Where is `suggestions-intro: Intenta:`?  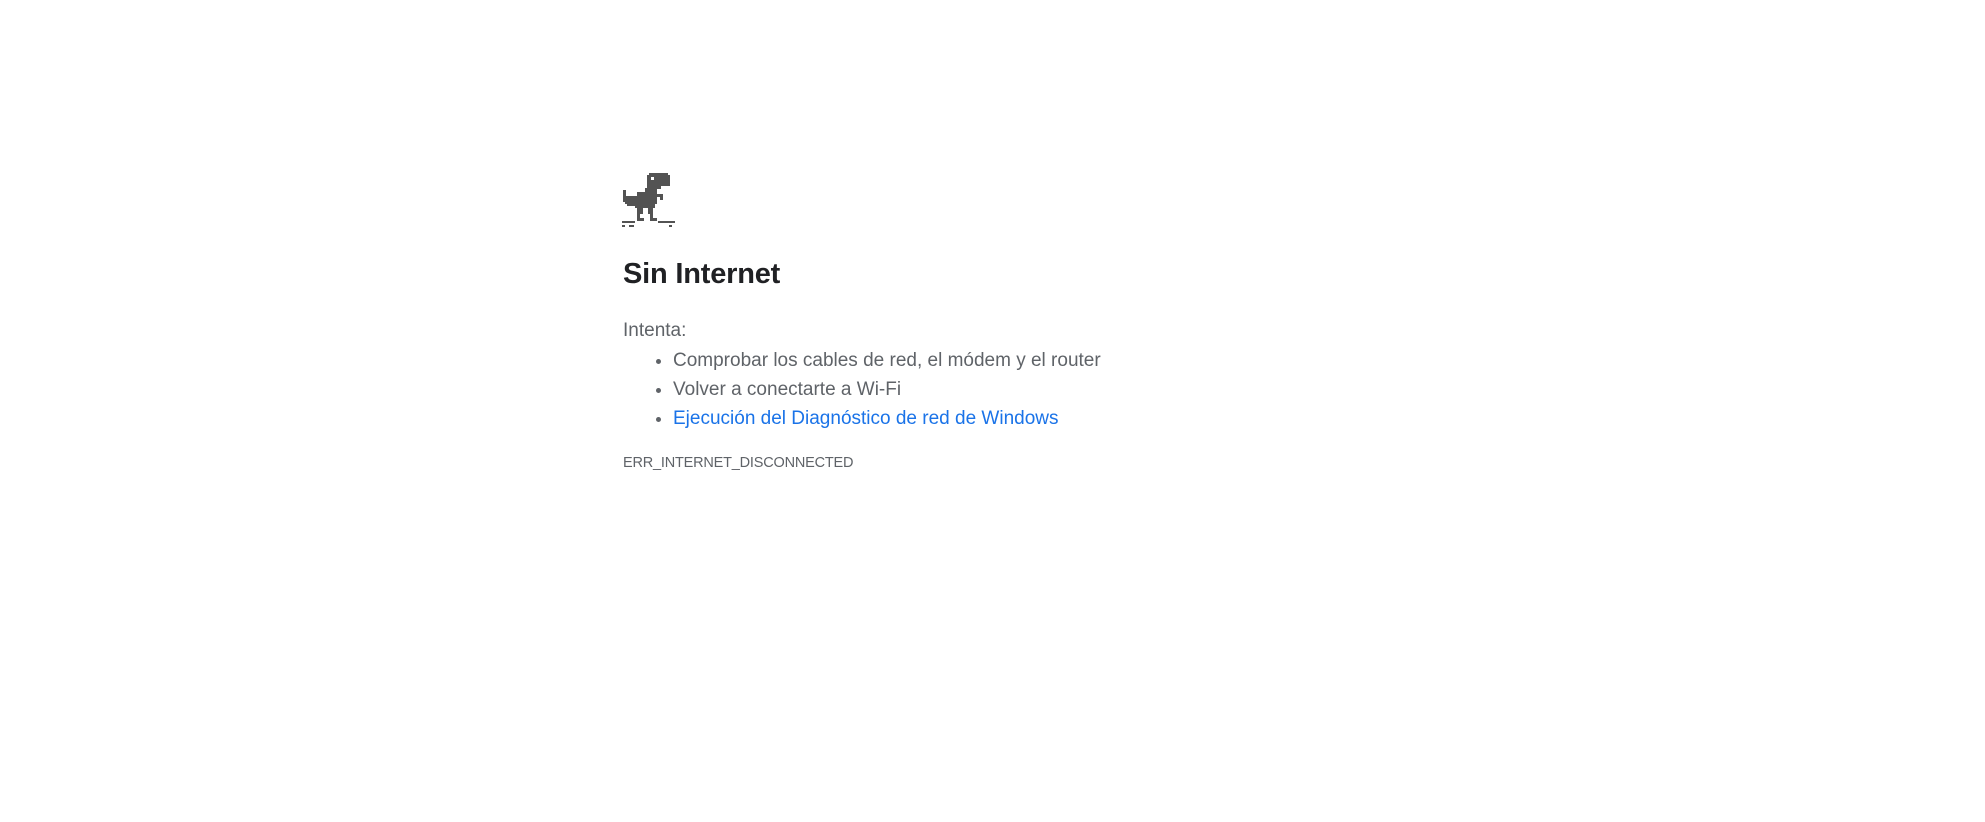 suggestions-intro: Intenta: is located at coordinates (655, 330).